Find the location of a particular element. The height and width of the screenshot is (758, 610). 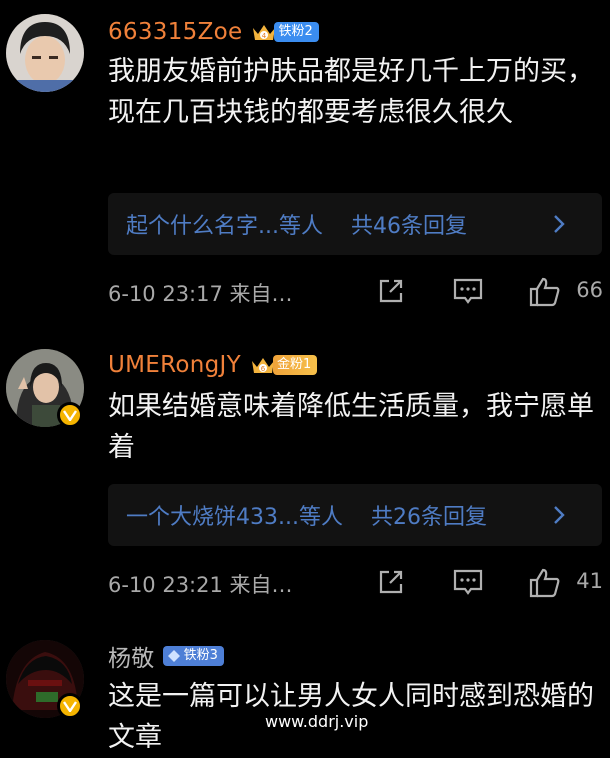

replies-preview: 起个什么名字...等人 共46条回复 is located at coordinates (355, 224).